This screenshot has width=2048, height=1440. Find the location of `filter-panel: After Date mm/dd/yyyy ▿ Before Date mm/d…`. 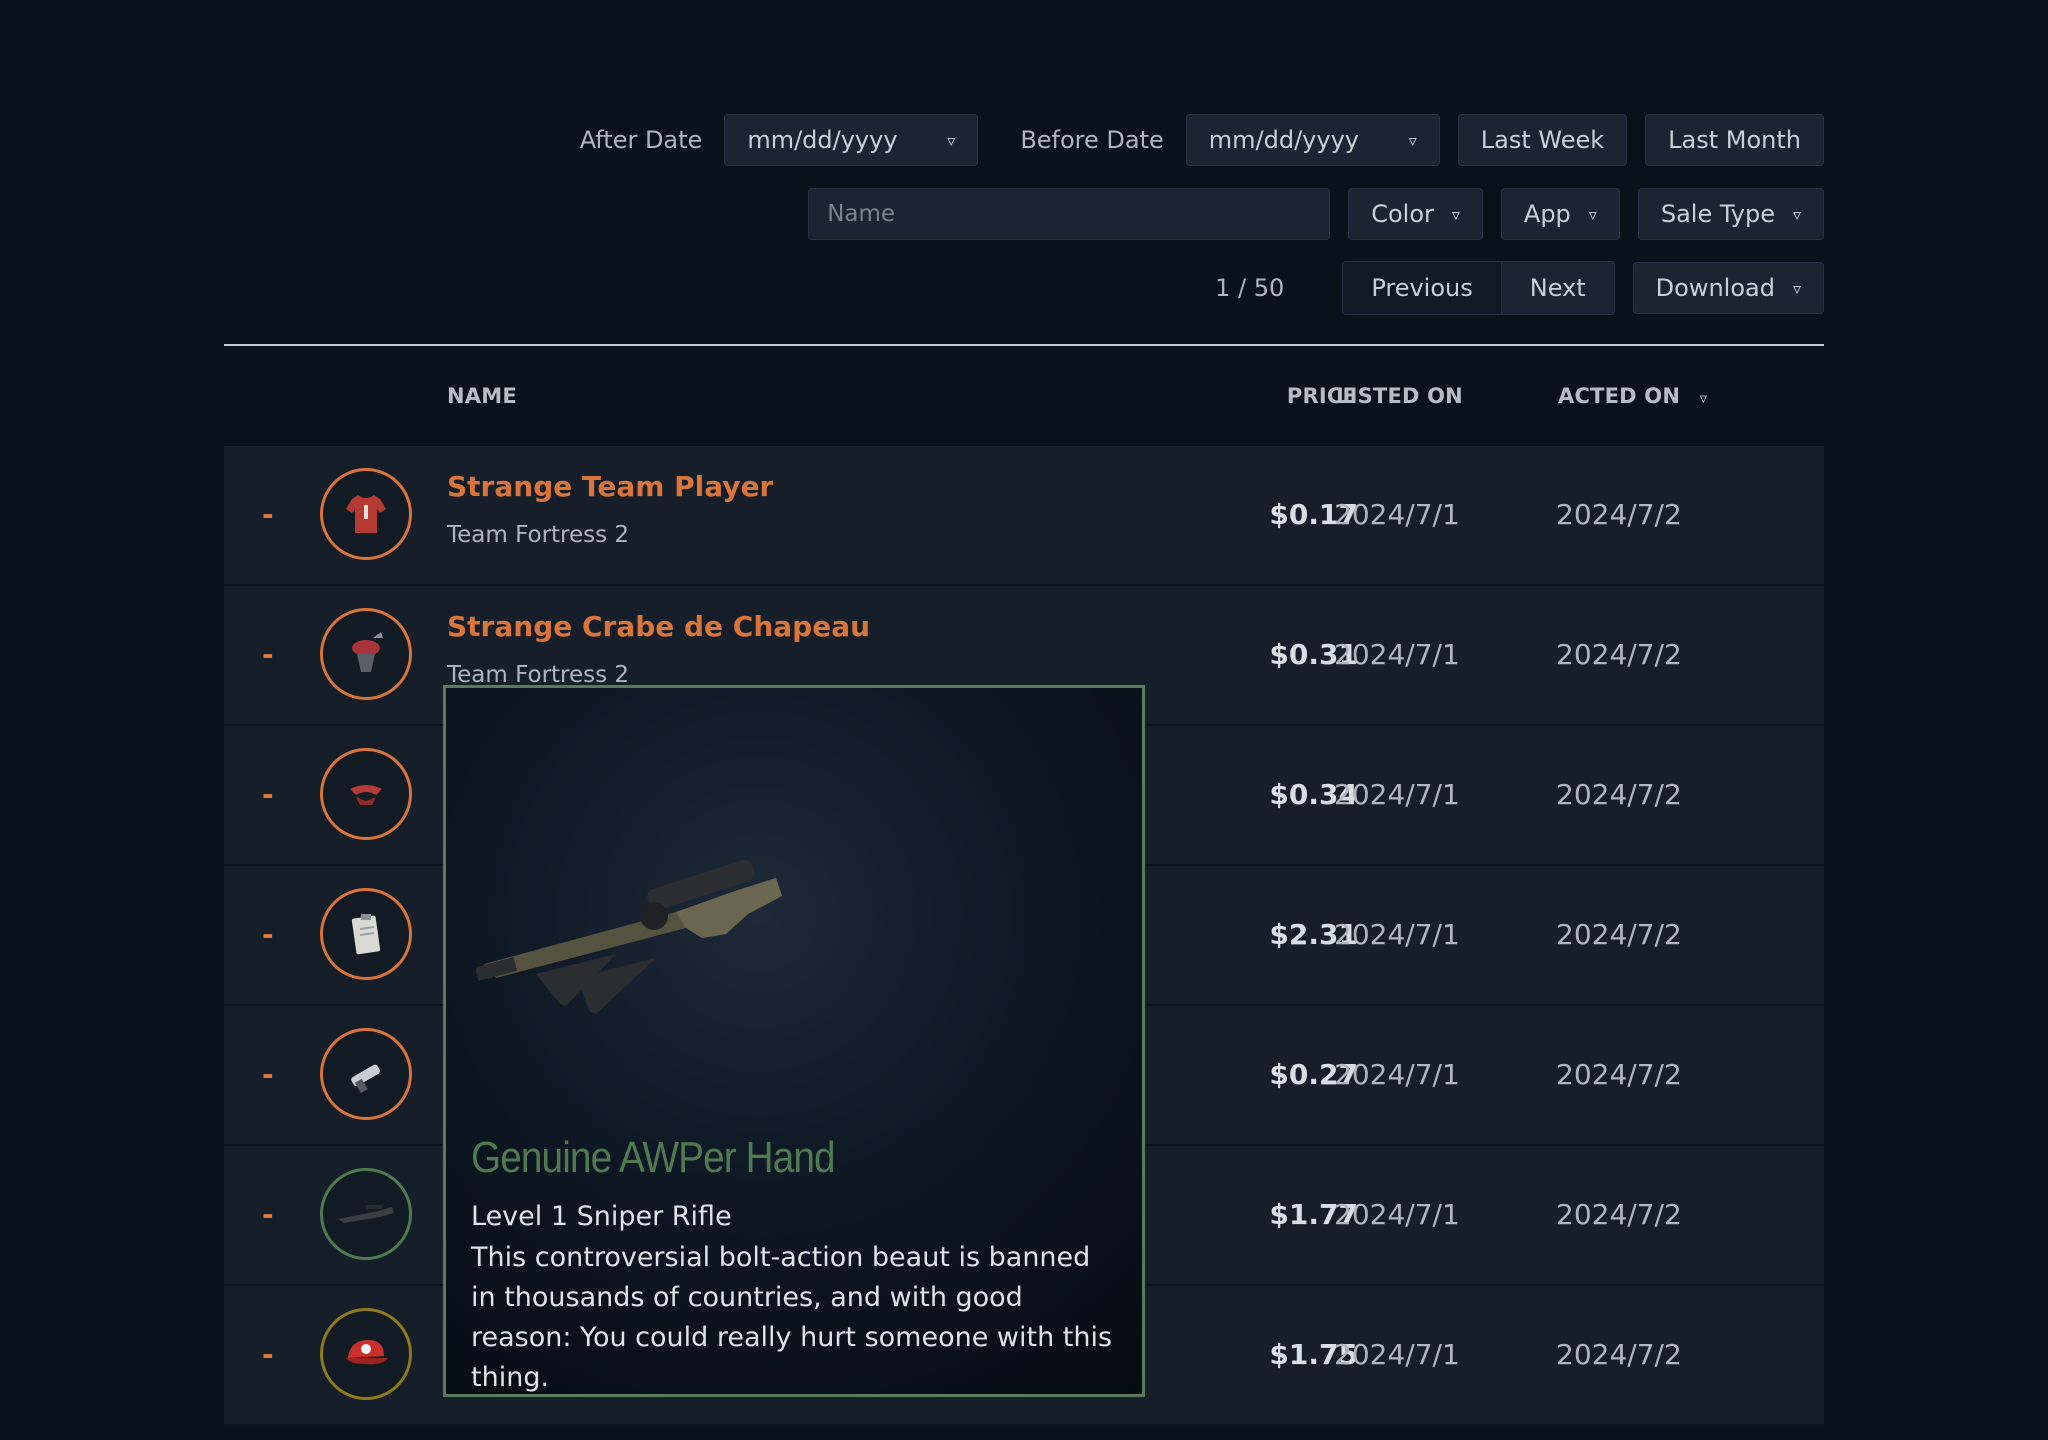

filter-panel: After Date mm/dd/yyyy ▿ Before Date mm/d… is located at coordinates (1124, 224).